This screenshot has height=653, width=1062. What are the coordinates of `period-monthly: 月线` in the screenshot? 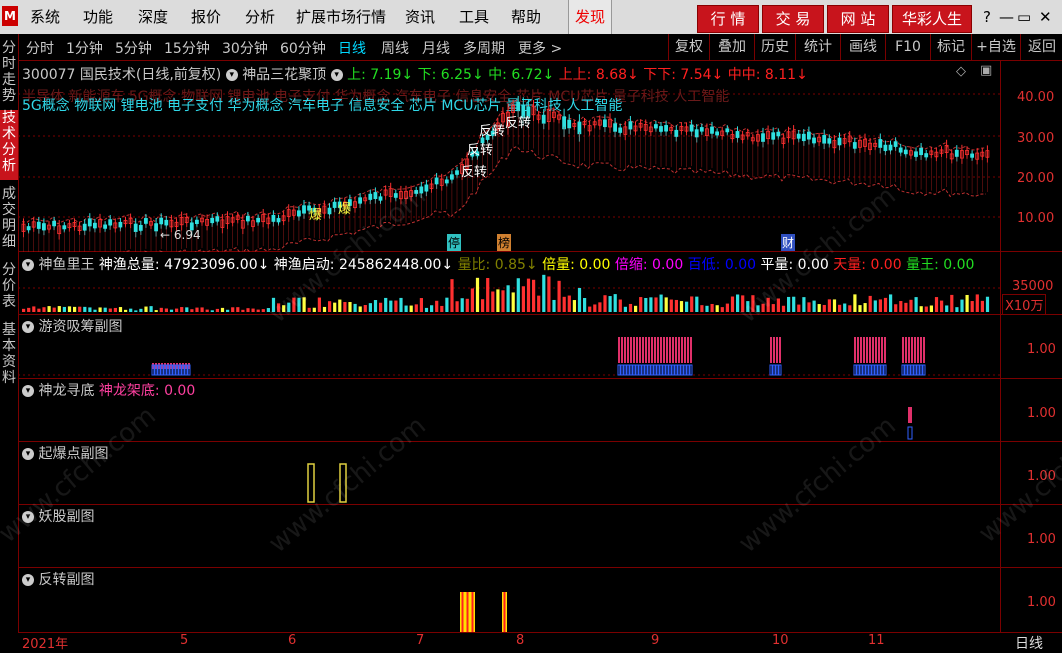 It's located at (436, 48).